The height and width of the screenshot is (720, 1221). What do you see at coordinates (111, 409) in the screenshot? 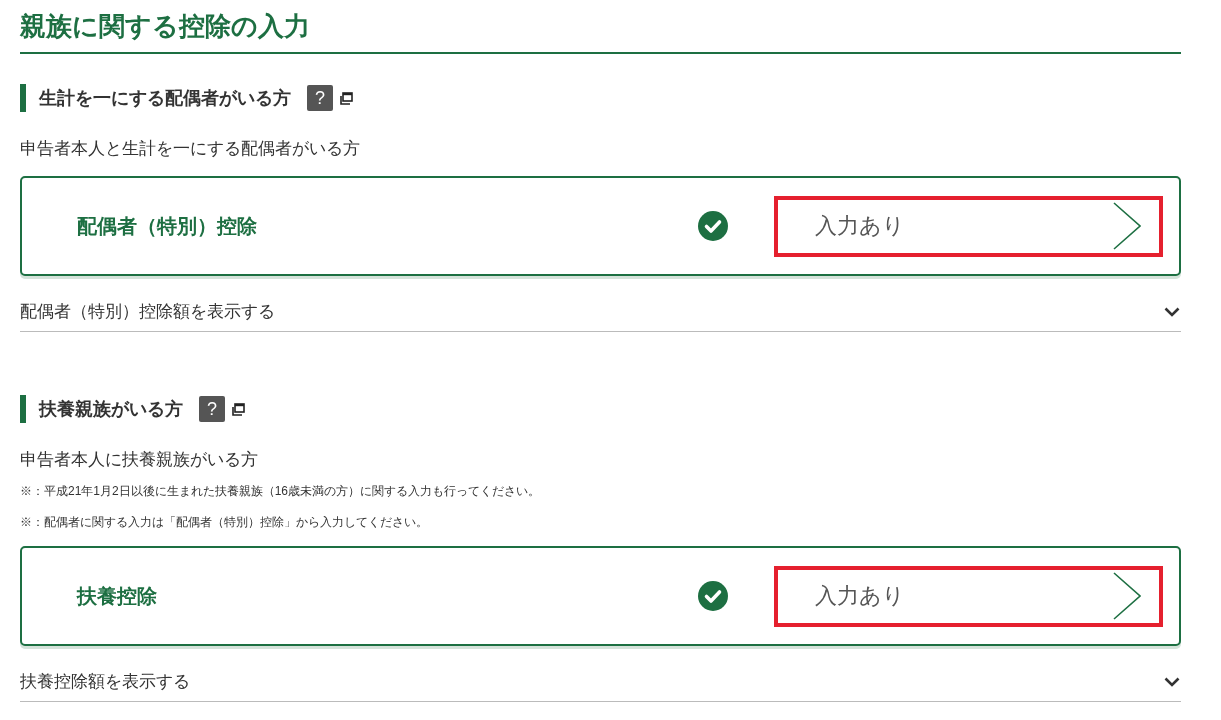
I see `section-heading: 扶養親族がいる方` at bounding box center [111, 409].